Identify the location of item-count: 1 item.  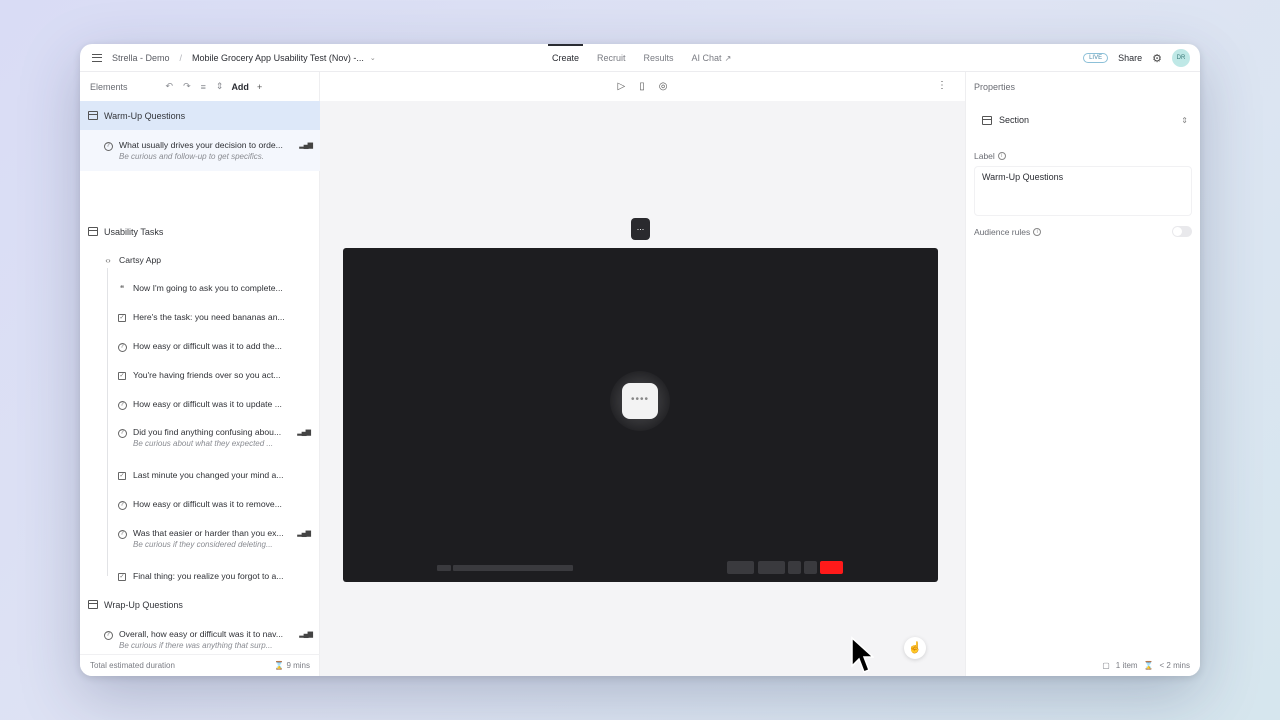
(1126, 665).